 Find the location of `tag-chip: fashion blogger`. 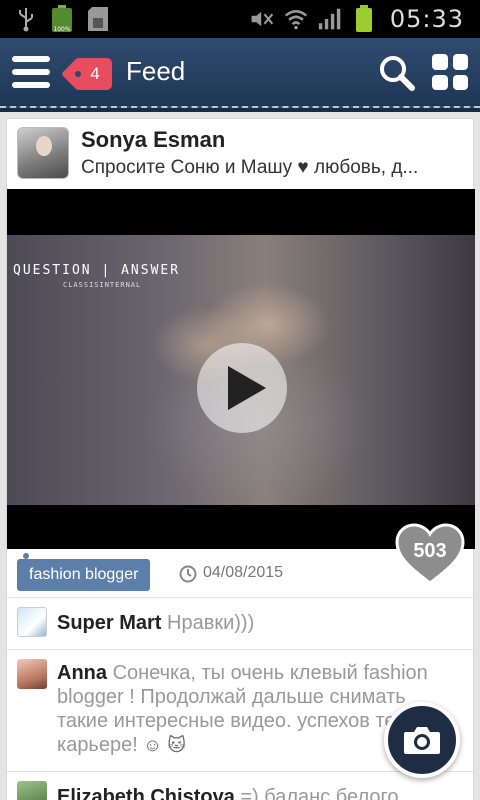

tag-chip: fashion blogger is located at coordinates (84, 575).